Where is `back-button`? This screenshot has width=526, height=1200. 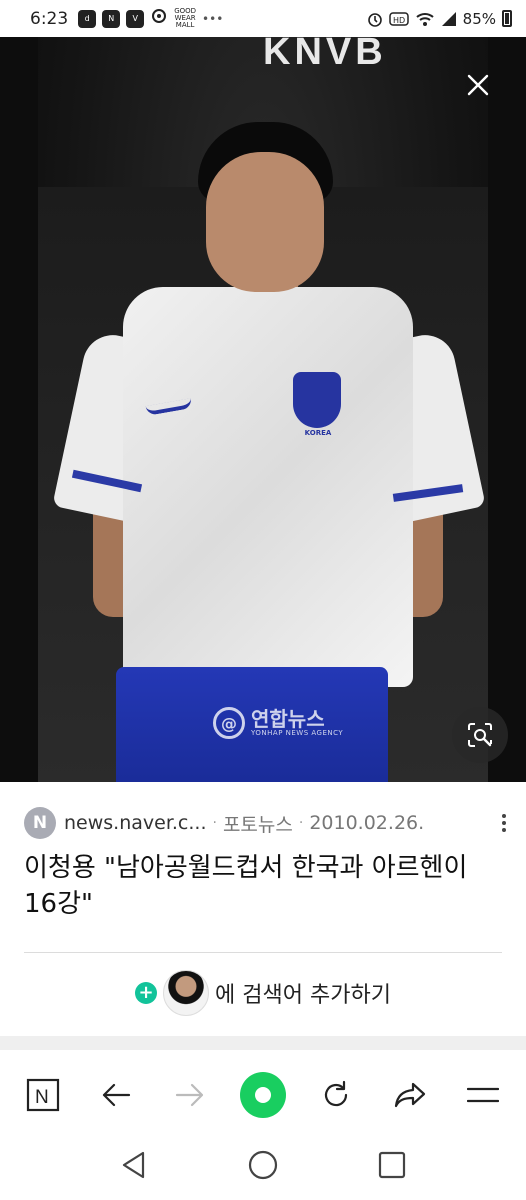
back-button is located at coordinates (116, 1095).